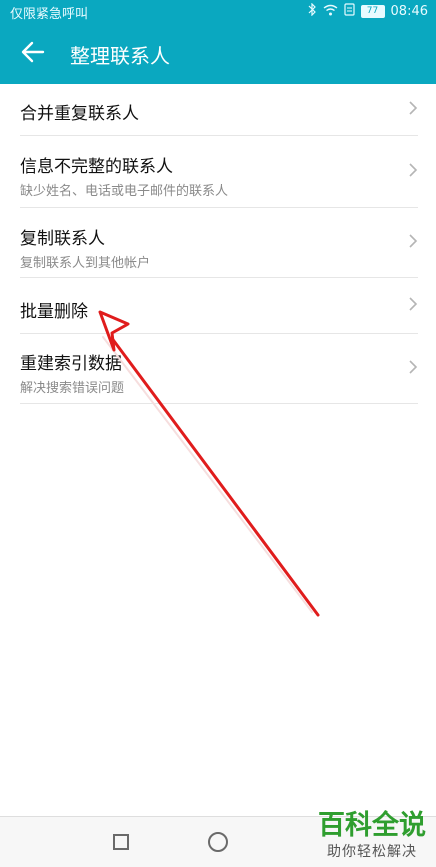 This screenshot has width=436, height=867. Describe the element at coordinates (218, 54) in the screenshot. I see `app-bar: 整理联系人` at that location.